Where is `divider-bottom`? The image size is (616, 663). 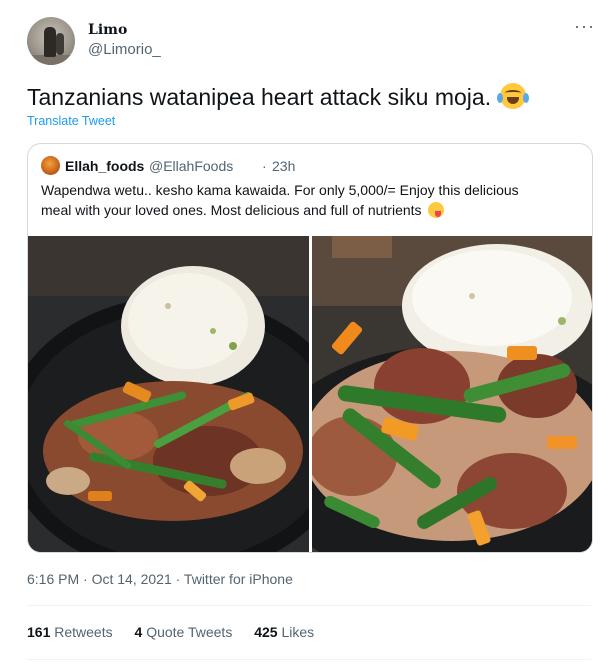 divider-bottom is located at coordinates (309, 659).